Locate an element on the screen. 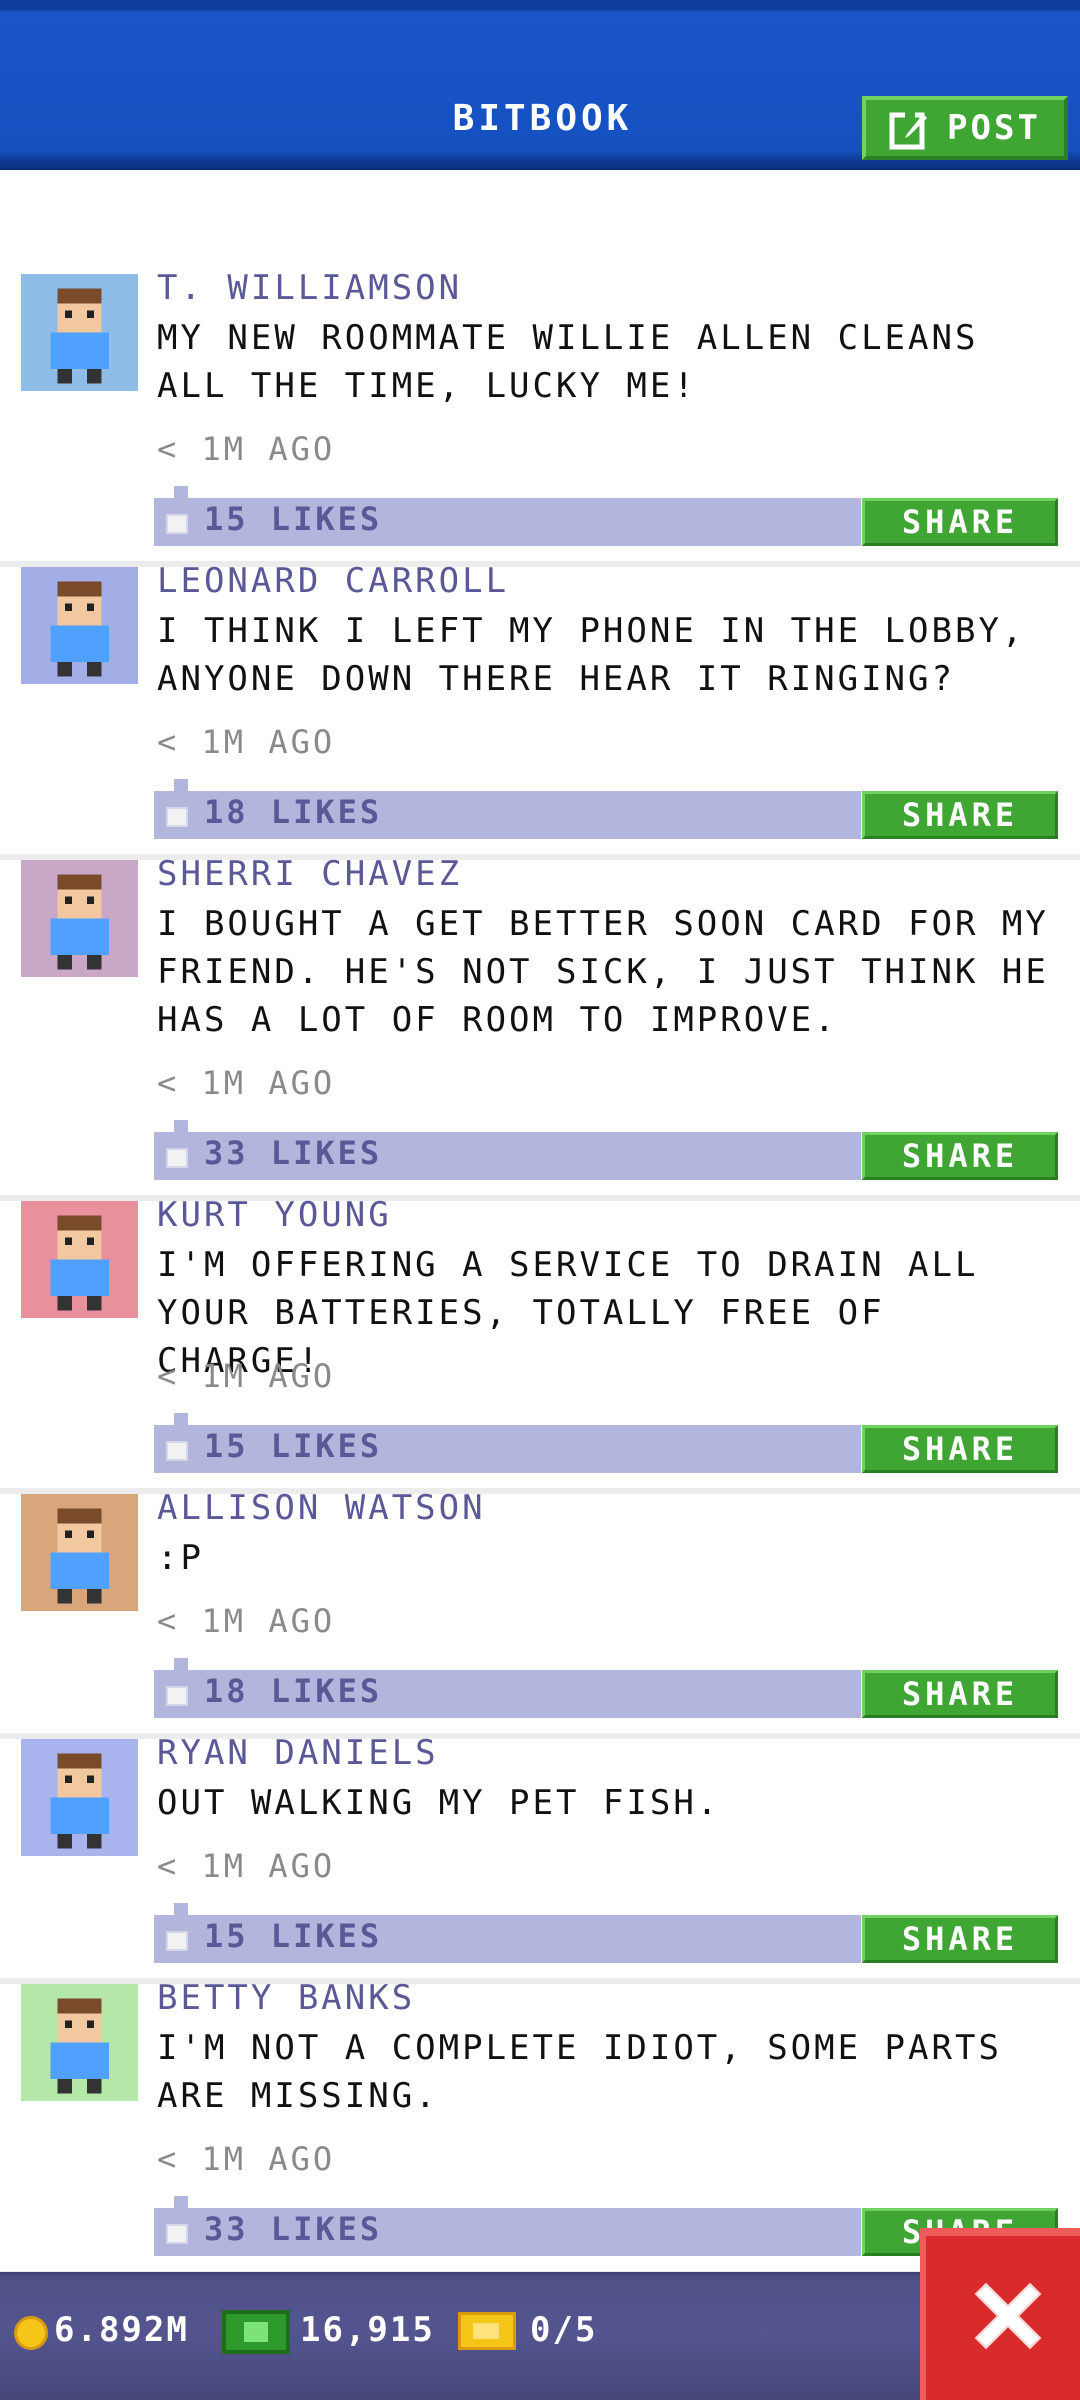 This screenshot has height=2400, width=1080. post-button-label: POST is located at coordinates (994, 128).